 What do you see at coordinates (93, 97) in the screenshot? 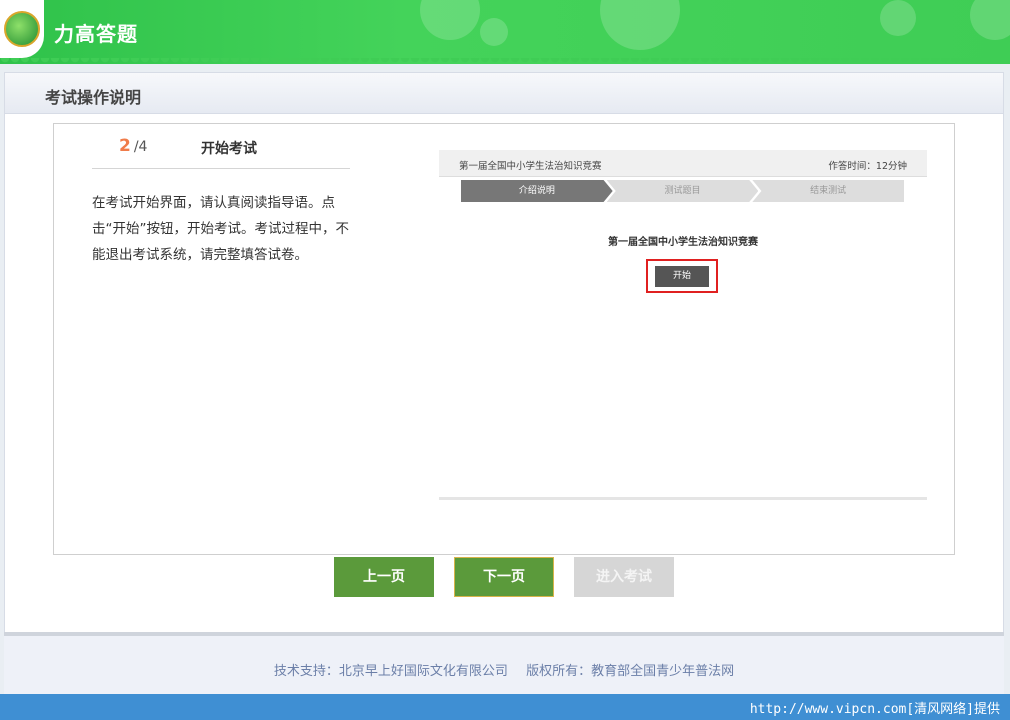
I see `section-title: 考试操作说明` at bounding box center [93, 97].